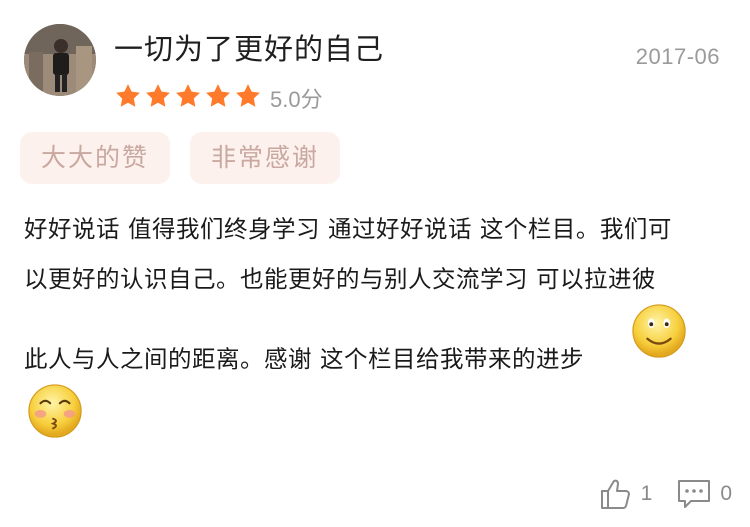 This screenshot has height=527, width=750. Describe the element at coordinates (615, 494) in the screenshot. I see `thumbs-up-icon` at that location.